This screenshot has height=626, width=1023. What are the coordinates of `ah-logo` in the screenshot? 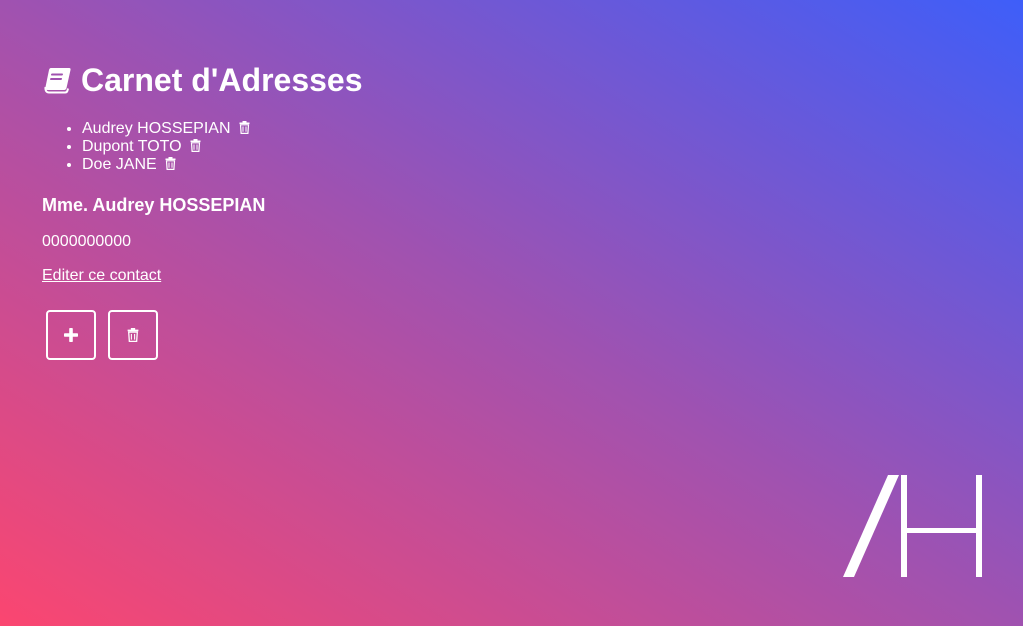 It's located at (912, 526).